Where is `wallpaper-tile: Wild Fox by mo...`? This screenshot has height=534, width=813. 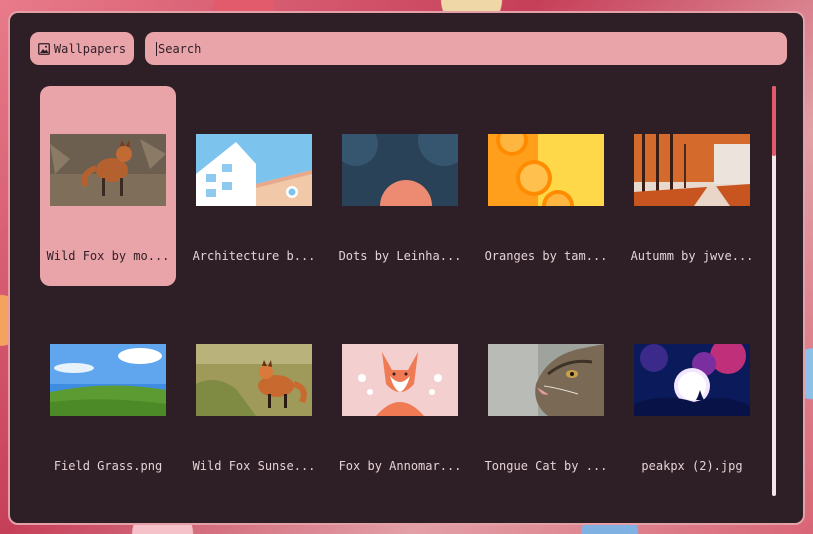
wallpaper-tile: Wild Fox by mo... is located at coordinates (108, 186).